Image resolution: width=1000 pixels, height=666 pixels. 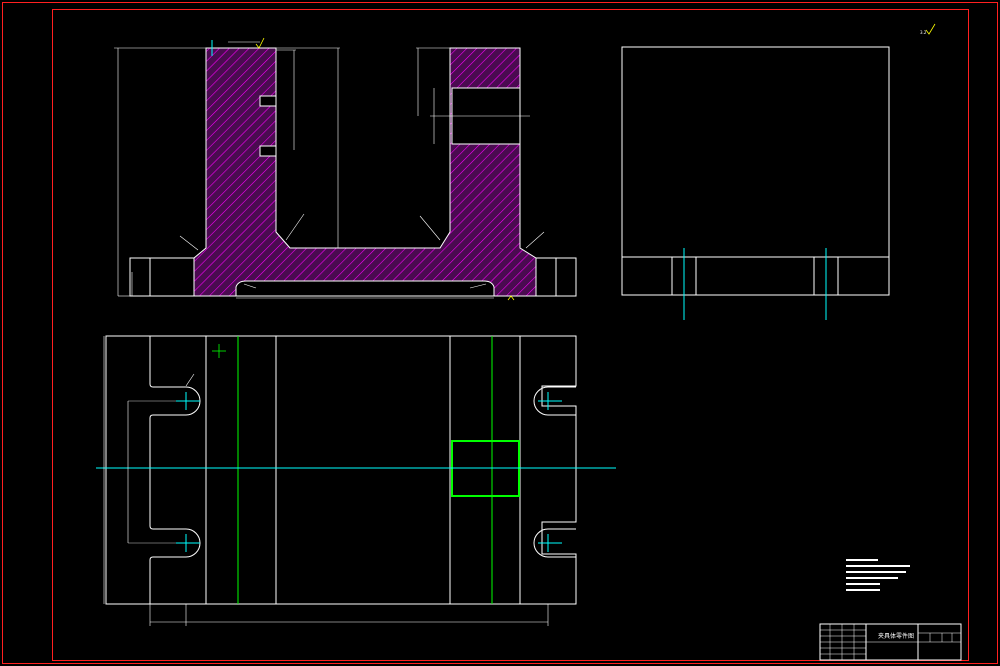 What do you see at coordinates (268, 101) in the screenshot?
I see `thread-hole-upper` at bounding box center [268, 101].